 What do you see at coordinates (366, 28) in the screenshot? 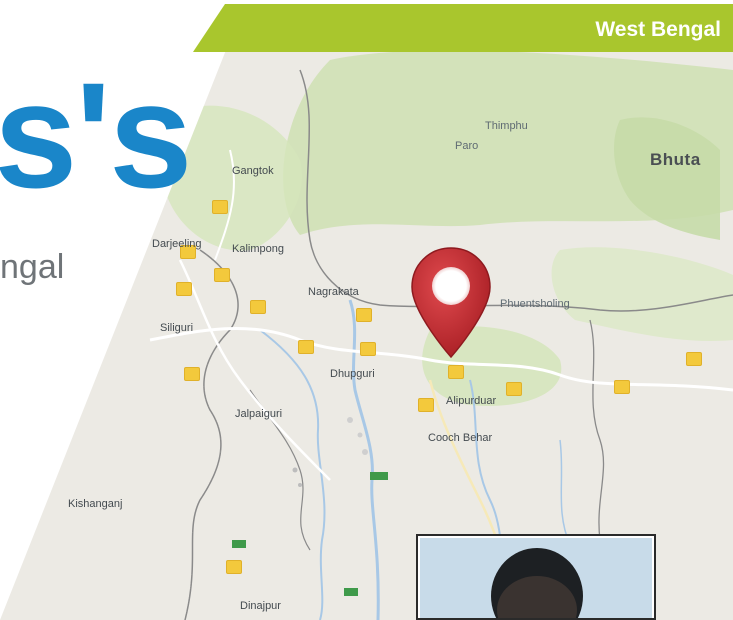
I see `region-banner: West Bengal` at bounding box center [366, 28].